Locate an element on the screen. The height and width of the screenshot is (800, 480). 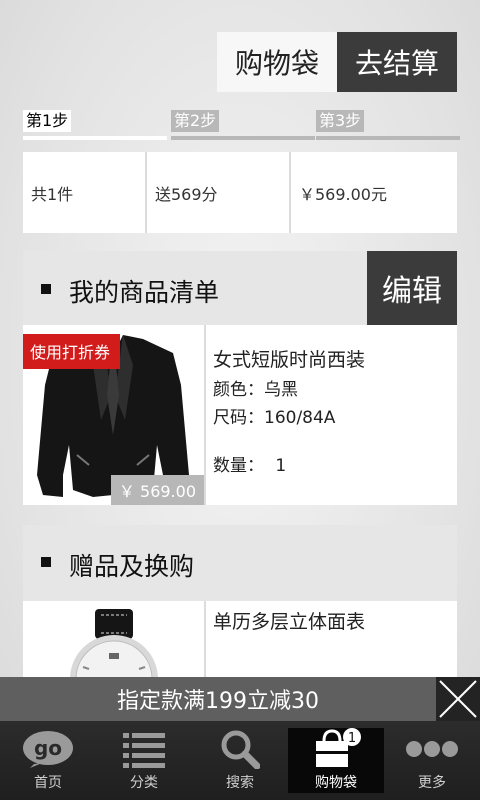
step-2: 第2步 is located at coordinates (243, 124).